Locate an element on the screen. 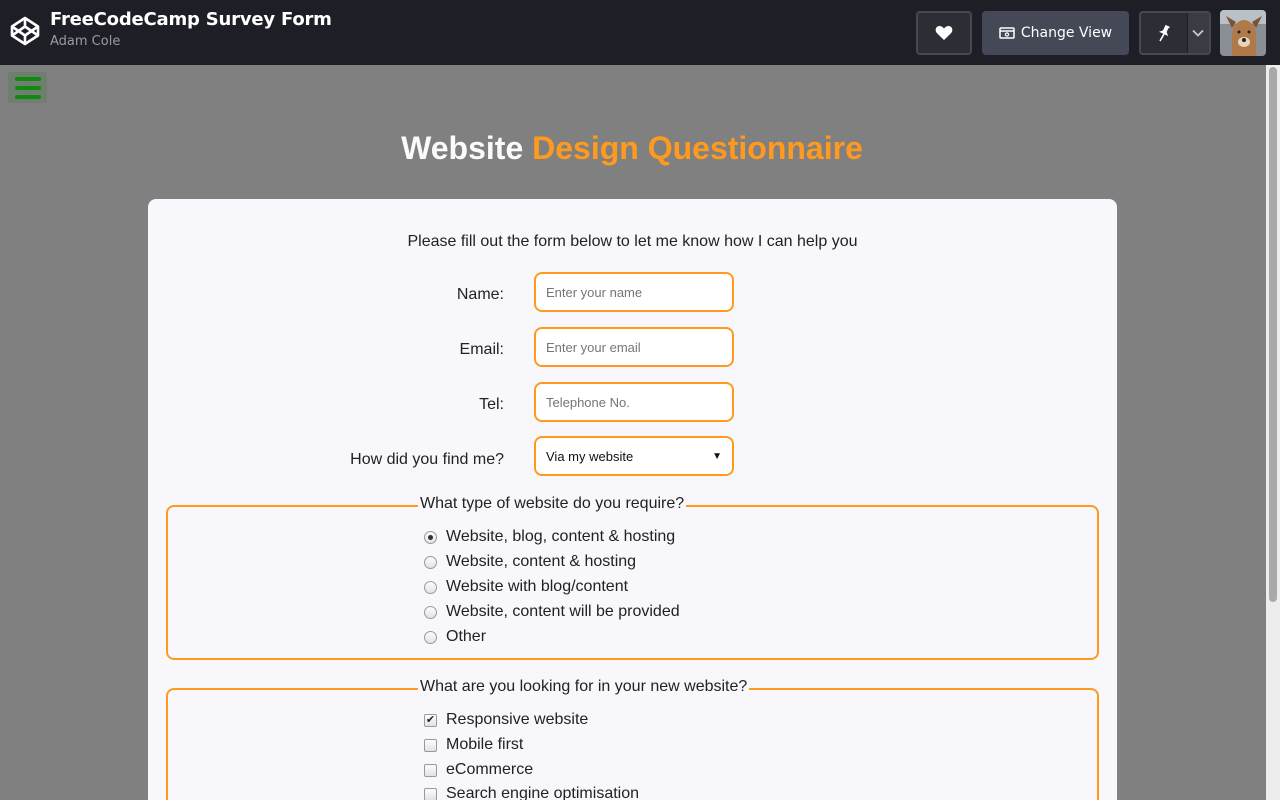 The image size is (1280, 800). page-title-orange: Design Questionnaire is located at coordinates (697, 148).